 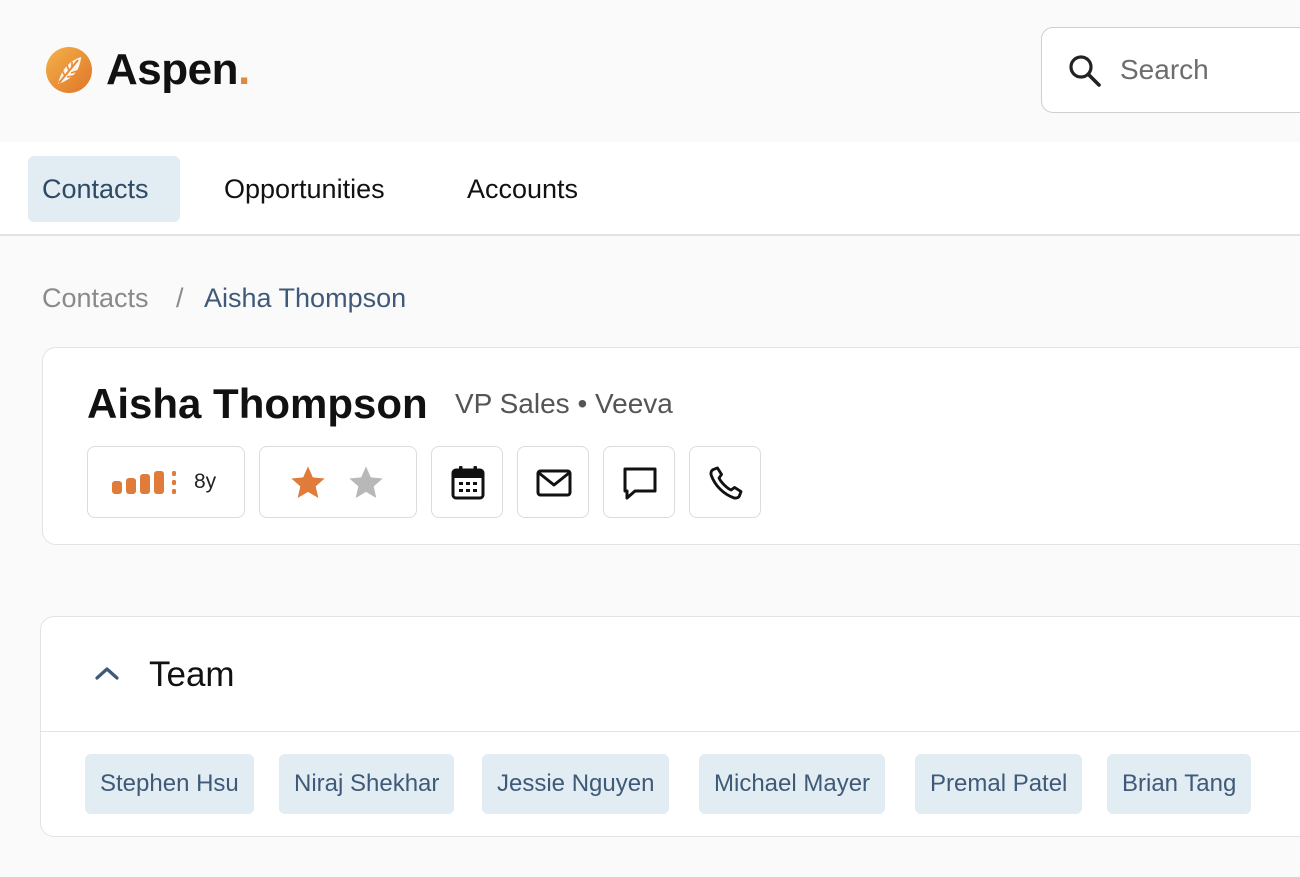 I want to click on phone-icon, so click(x=726, y=483).